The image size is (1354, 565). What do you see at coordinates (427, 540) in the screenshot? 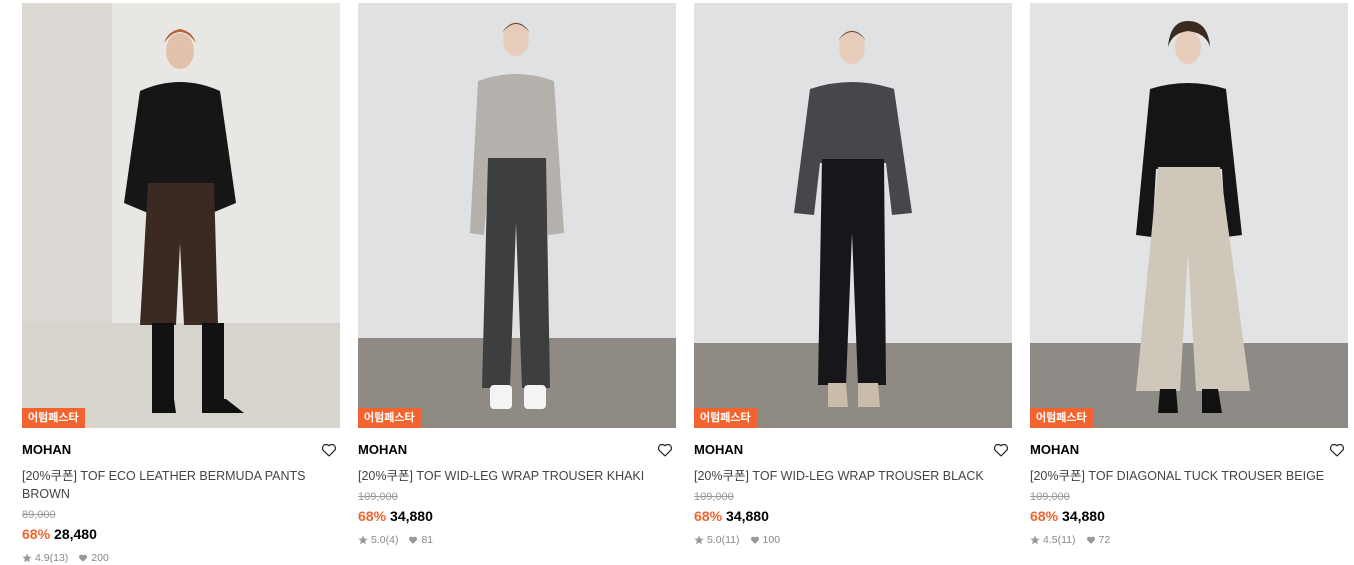
I see `like-count: 81` at bounding box center [427, 540].